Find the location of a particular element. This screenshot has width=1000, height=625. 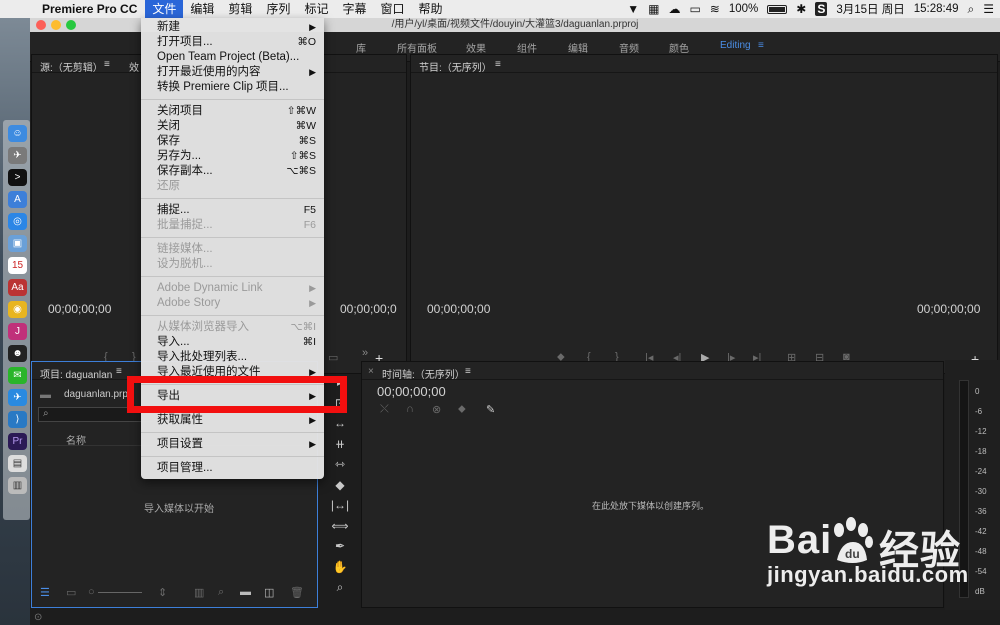

close-window-icon is located at coordinates (41, 25).